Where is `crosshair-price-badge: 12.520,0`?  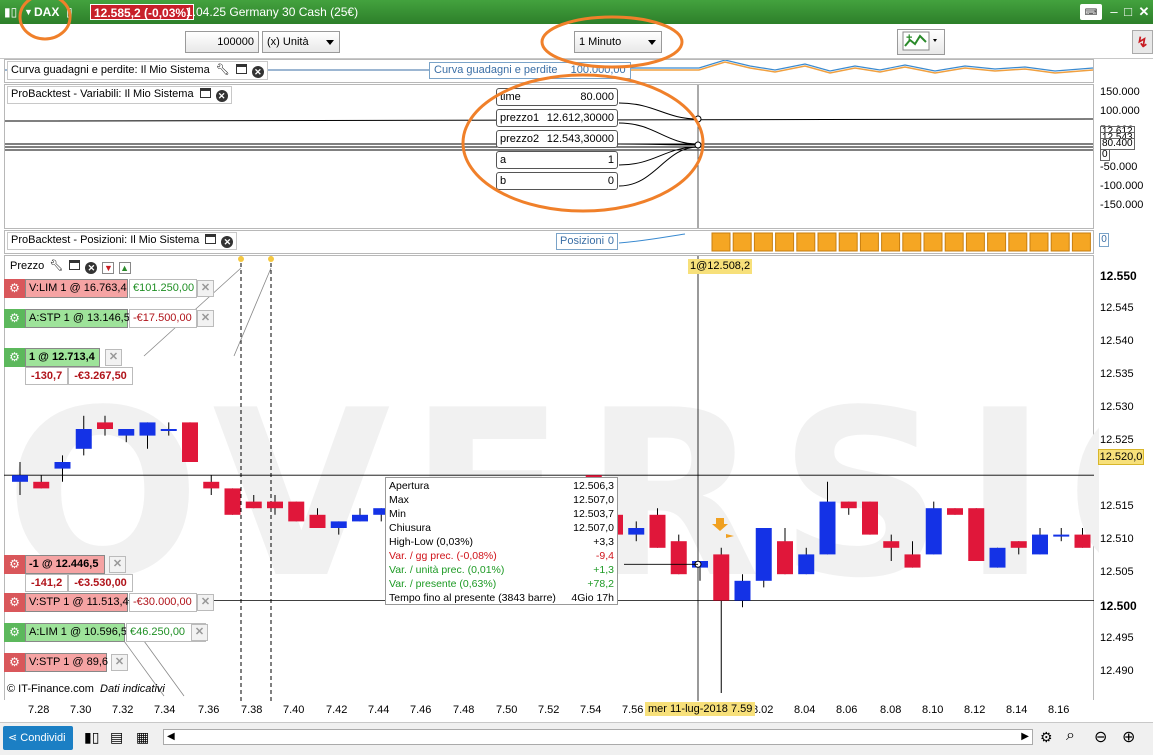
crosshair-price-badge: 12.520,0 is located at coordinates (1121, 457).